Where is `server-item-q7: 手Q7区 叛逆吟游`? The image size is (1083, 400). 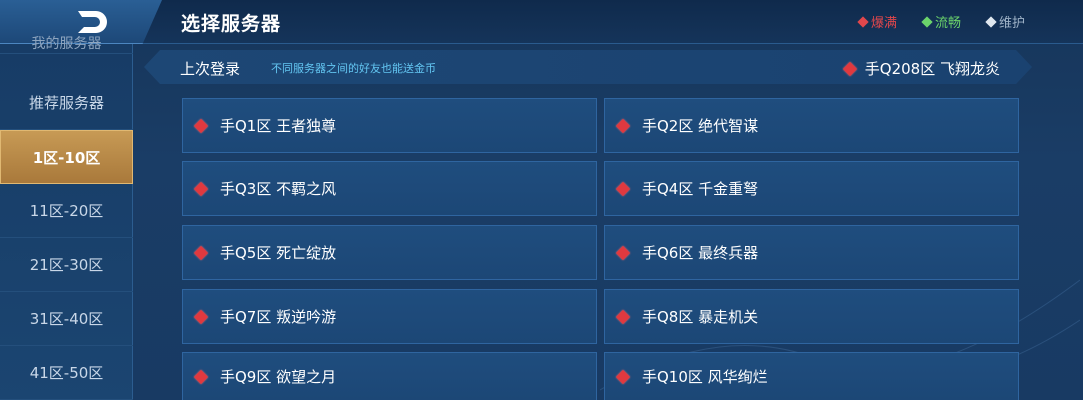 server-item-q7: 手Q7区 叛逆吟游 is located at coordinates (389, 316).